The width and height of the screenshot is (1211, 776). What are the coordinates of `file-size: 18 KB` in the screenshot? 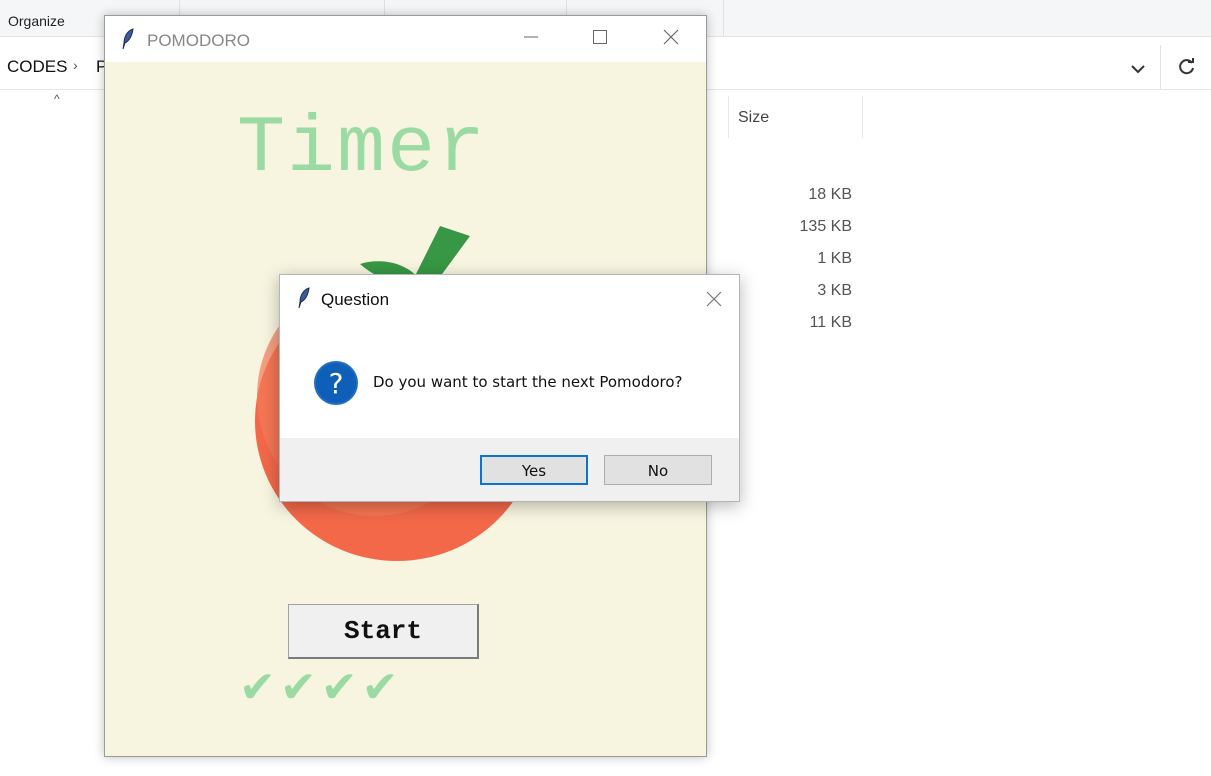 It's located at (830, 194).